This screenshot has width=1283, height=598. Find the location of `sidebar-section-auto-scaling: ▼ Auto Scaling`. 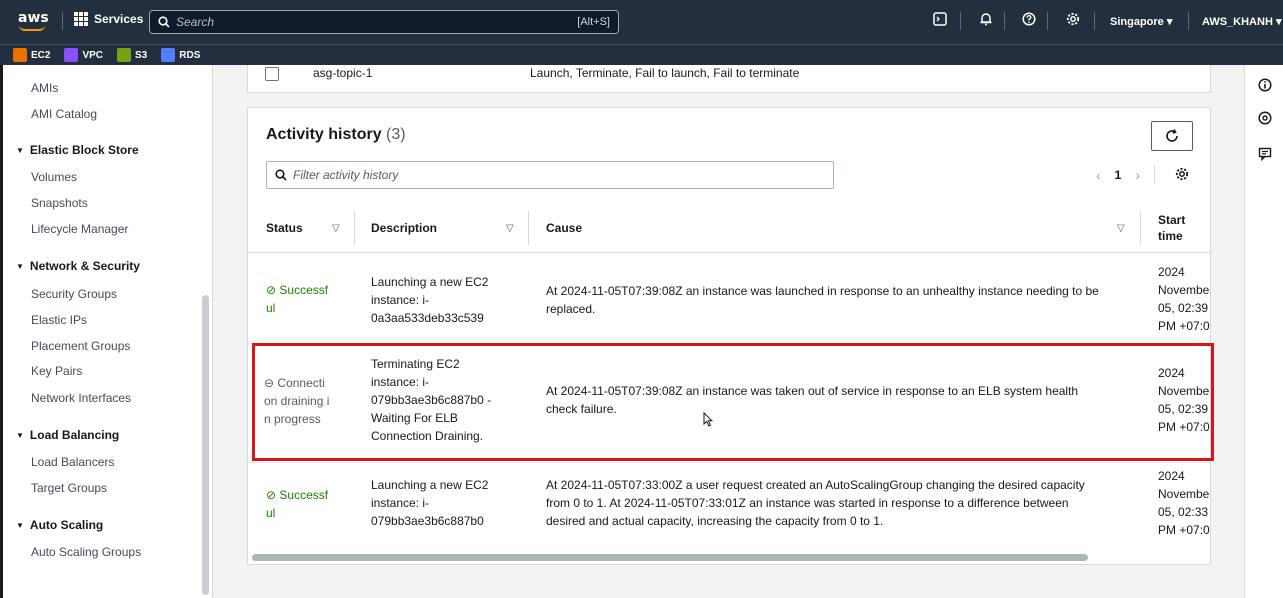

sidebar-section-auto-scaling: ▼ Auto Scaling is located at coordinates (59, 525).